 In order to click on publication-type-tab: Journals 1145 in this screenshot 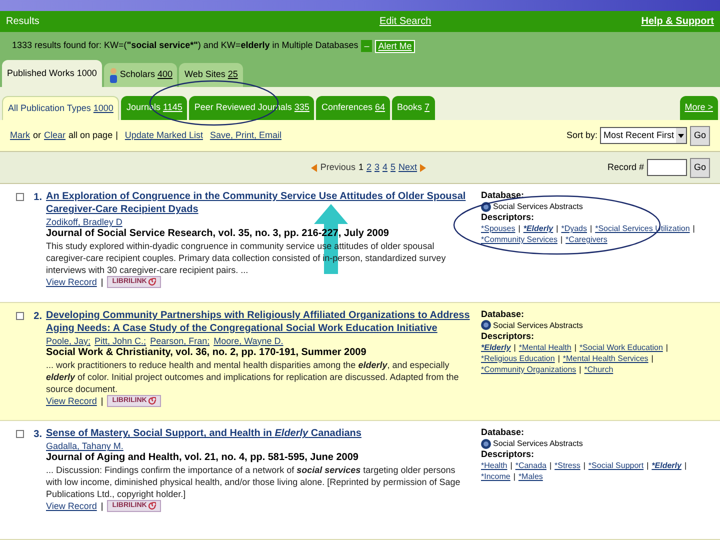, I will do `click(154, 108)`.